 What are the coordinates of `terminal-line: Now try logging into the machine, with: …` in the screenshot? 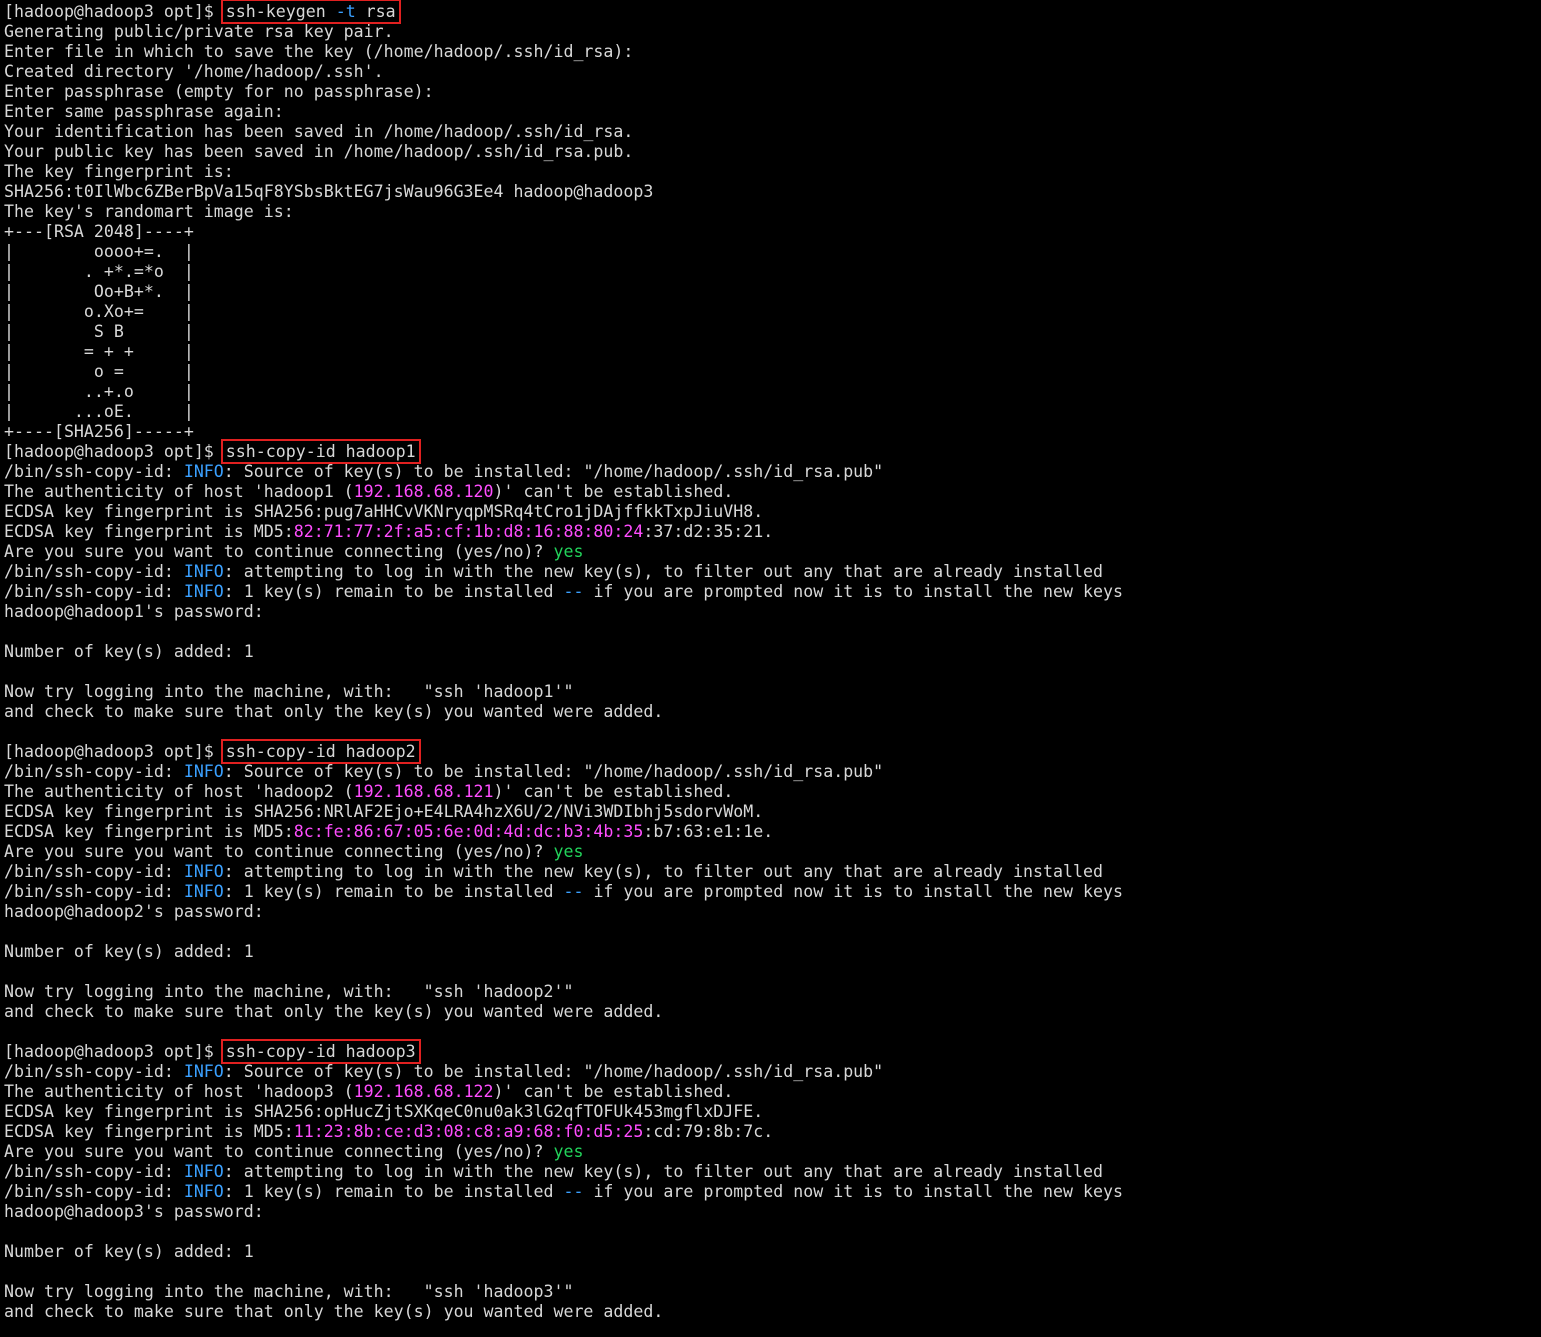 It's located at (563, 1292).